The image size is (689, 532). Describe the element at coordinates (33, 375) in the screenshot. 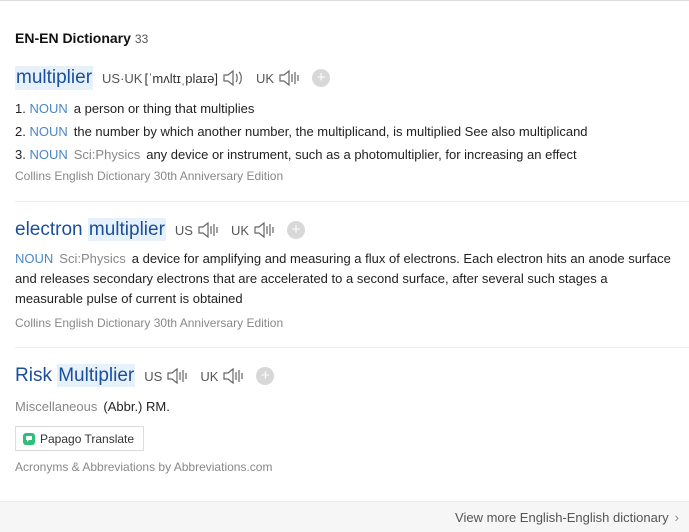

I see `headword-part: Risk` at that location.